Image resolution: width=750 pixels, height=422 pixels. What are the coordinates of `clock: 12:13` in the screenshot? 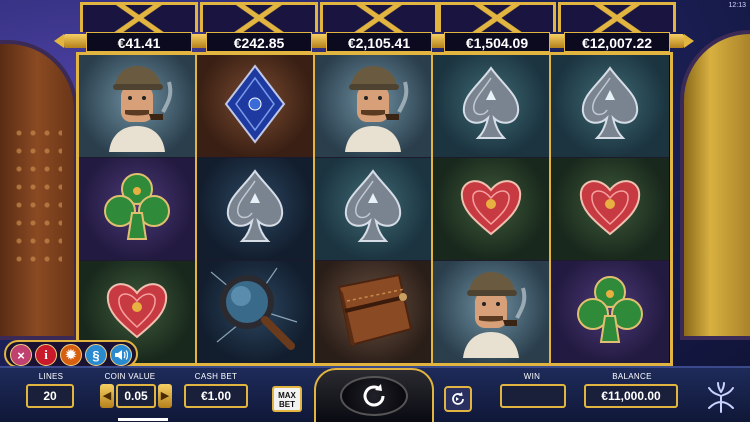 It's located at (737, 5).